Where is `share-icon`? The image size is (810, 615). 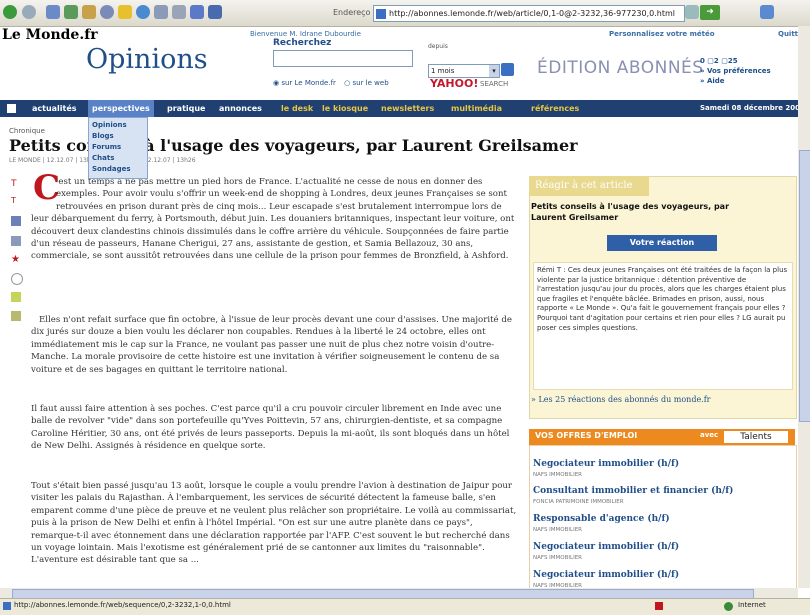 share-icon is located at coordinates (16, 221).